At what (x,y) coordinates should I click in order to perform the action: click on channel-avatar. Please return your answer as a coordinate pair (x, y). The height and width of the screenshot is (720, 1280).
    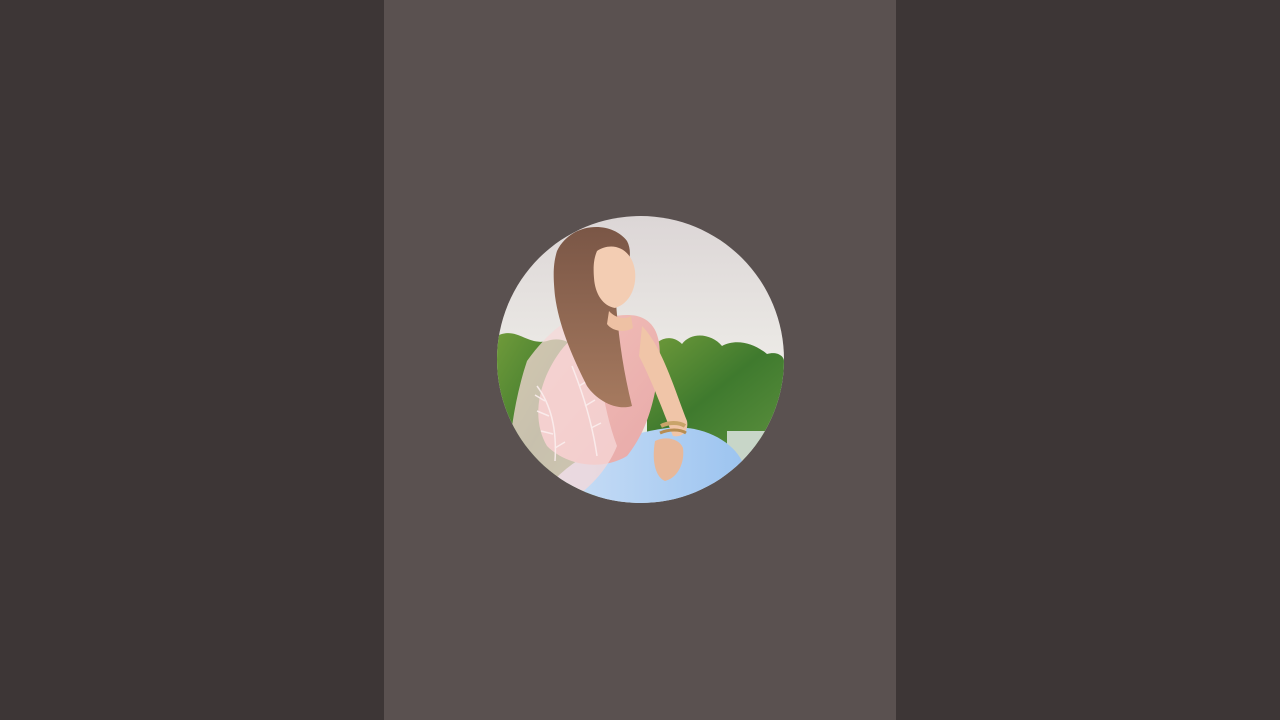
    Looking at the image, I should click on (640, 359).